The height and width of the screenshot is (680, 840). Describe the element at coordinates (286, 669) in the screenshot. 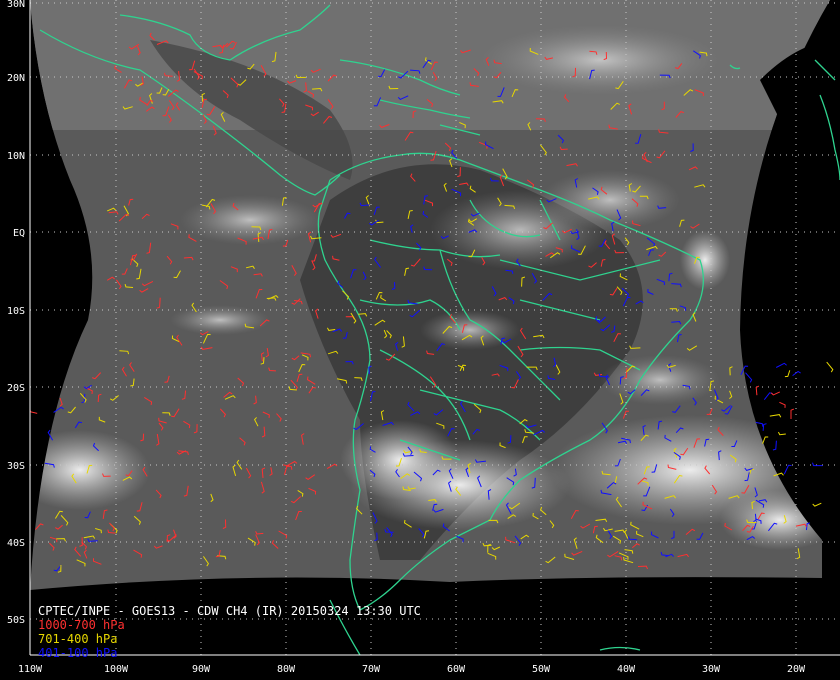

I see `lon-label: 80W` at that location.